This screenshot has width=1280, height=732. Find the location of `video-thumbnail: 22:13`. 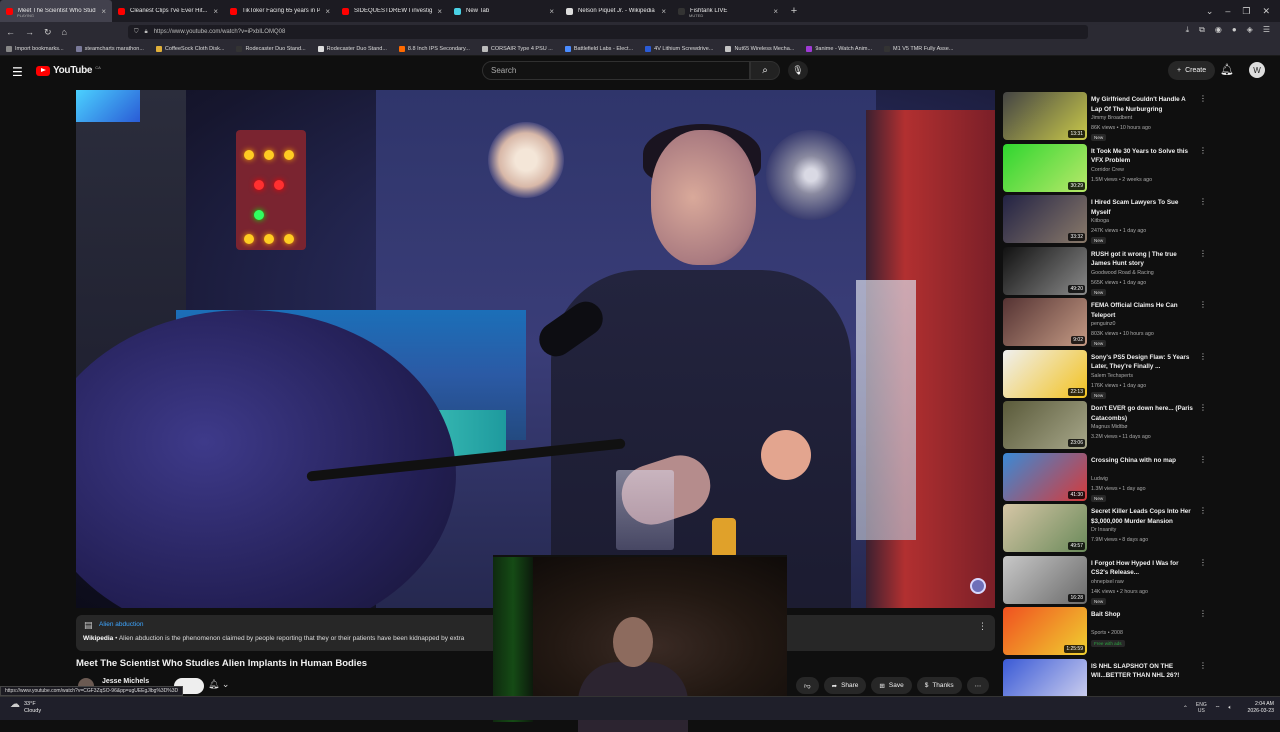

video-thumbnail: 22:13 is located at coordinates (1045, 373).